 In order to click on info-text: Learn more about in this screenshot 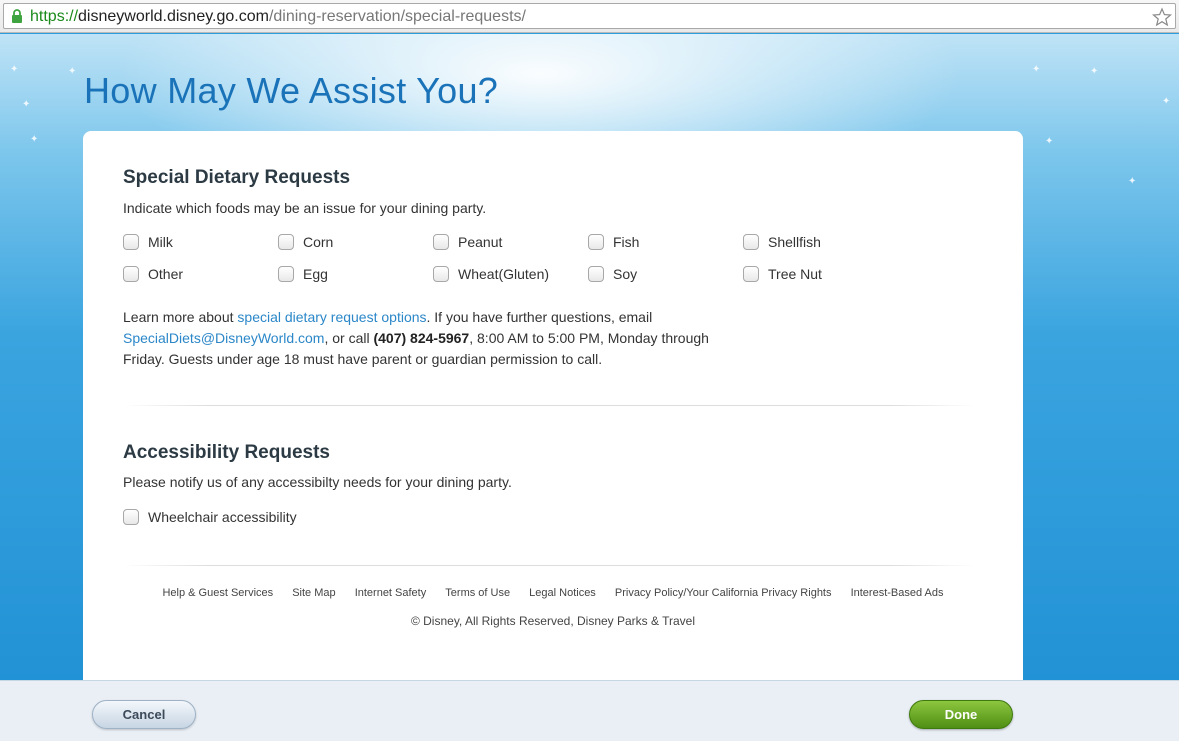, I will do `click(180, 317)`.